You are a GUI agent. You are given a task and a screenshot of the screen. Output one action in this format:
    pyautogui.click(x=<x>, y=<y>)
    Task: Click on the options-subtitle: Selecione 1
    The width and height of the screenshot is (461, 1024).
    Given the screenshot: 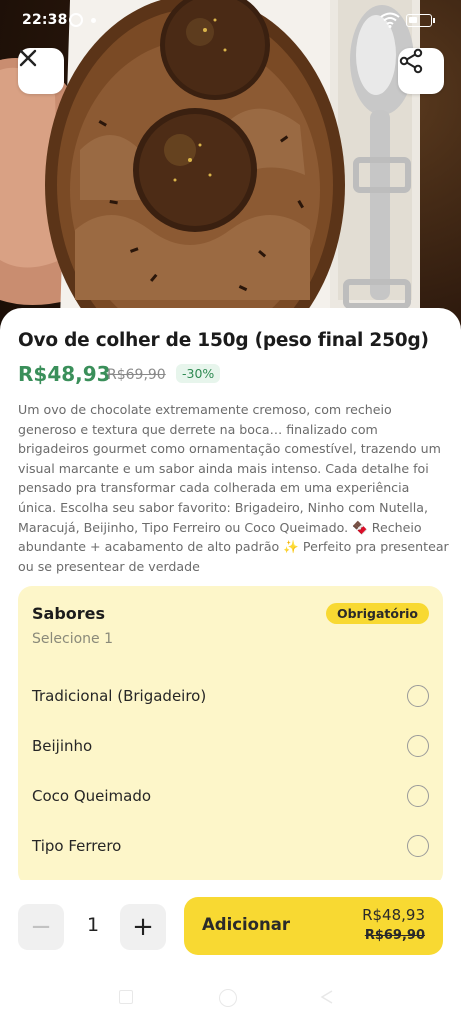 What is the action you would take?
    pyautogui.click(x=72, y=639)
    